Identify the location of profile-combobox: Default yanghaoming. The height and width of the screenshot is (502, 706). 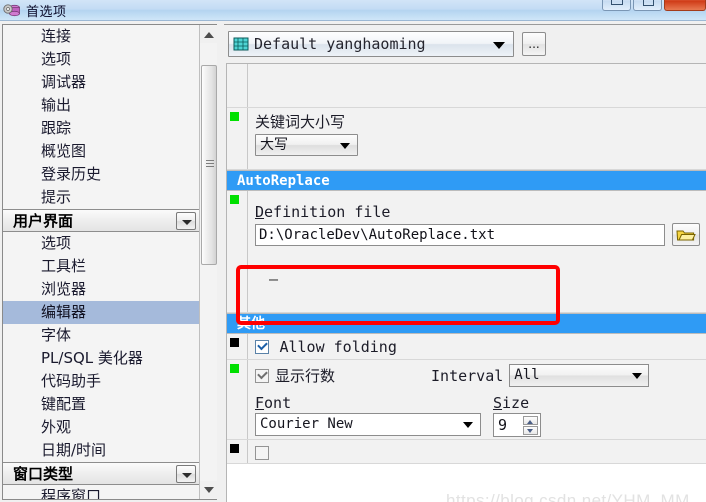
(371, 44).